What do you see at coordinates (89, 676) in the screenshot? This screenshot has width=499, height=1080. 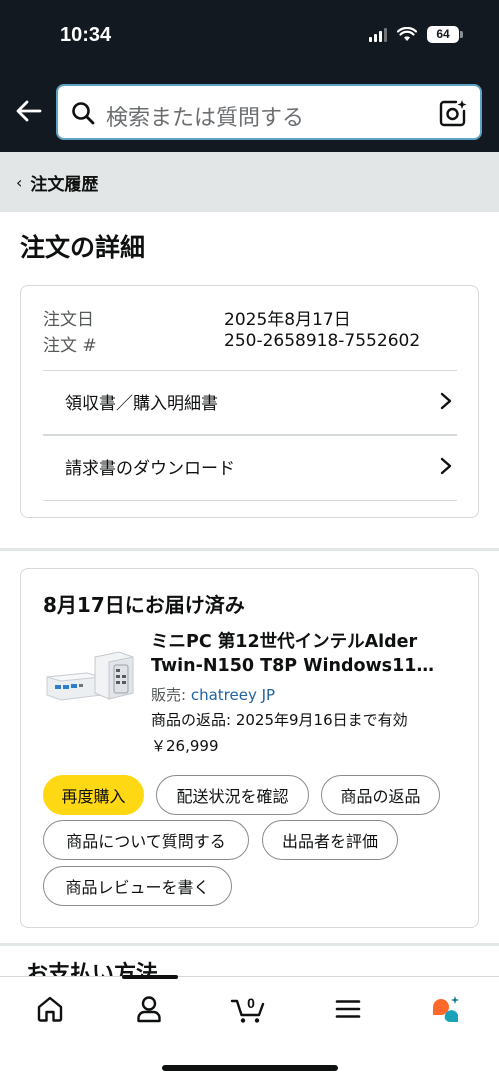 I see `product-image` at bounding box center [89, 676].